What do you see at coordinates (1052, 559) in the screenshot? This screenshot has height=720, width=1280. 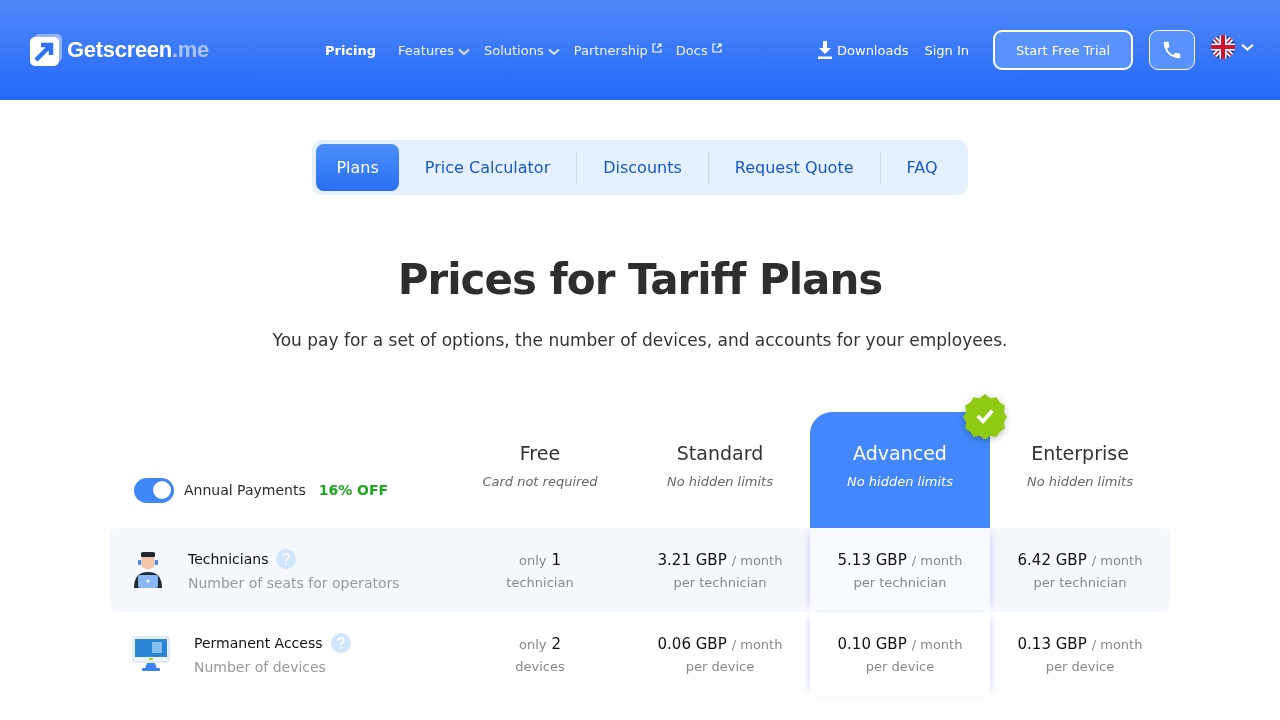 I see `price-amount: 6.42 GBP` at bounding box center [1052, 559].